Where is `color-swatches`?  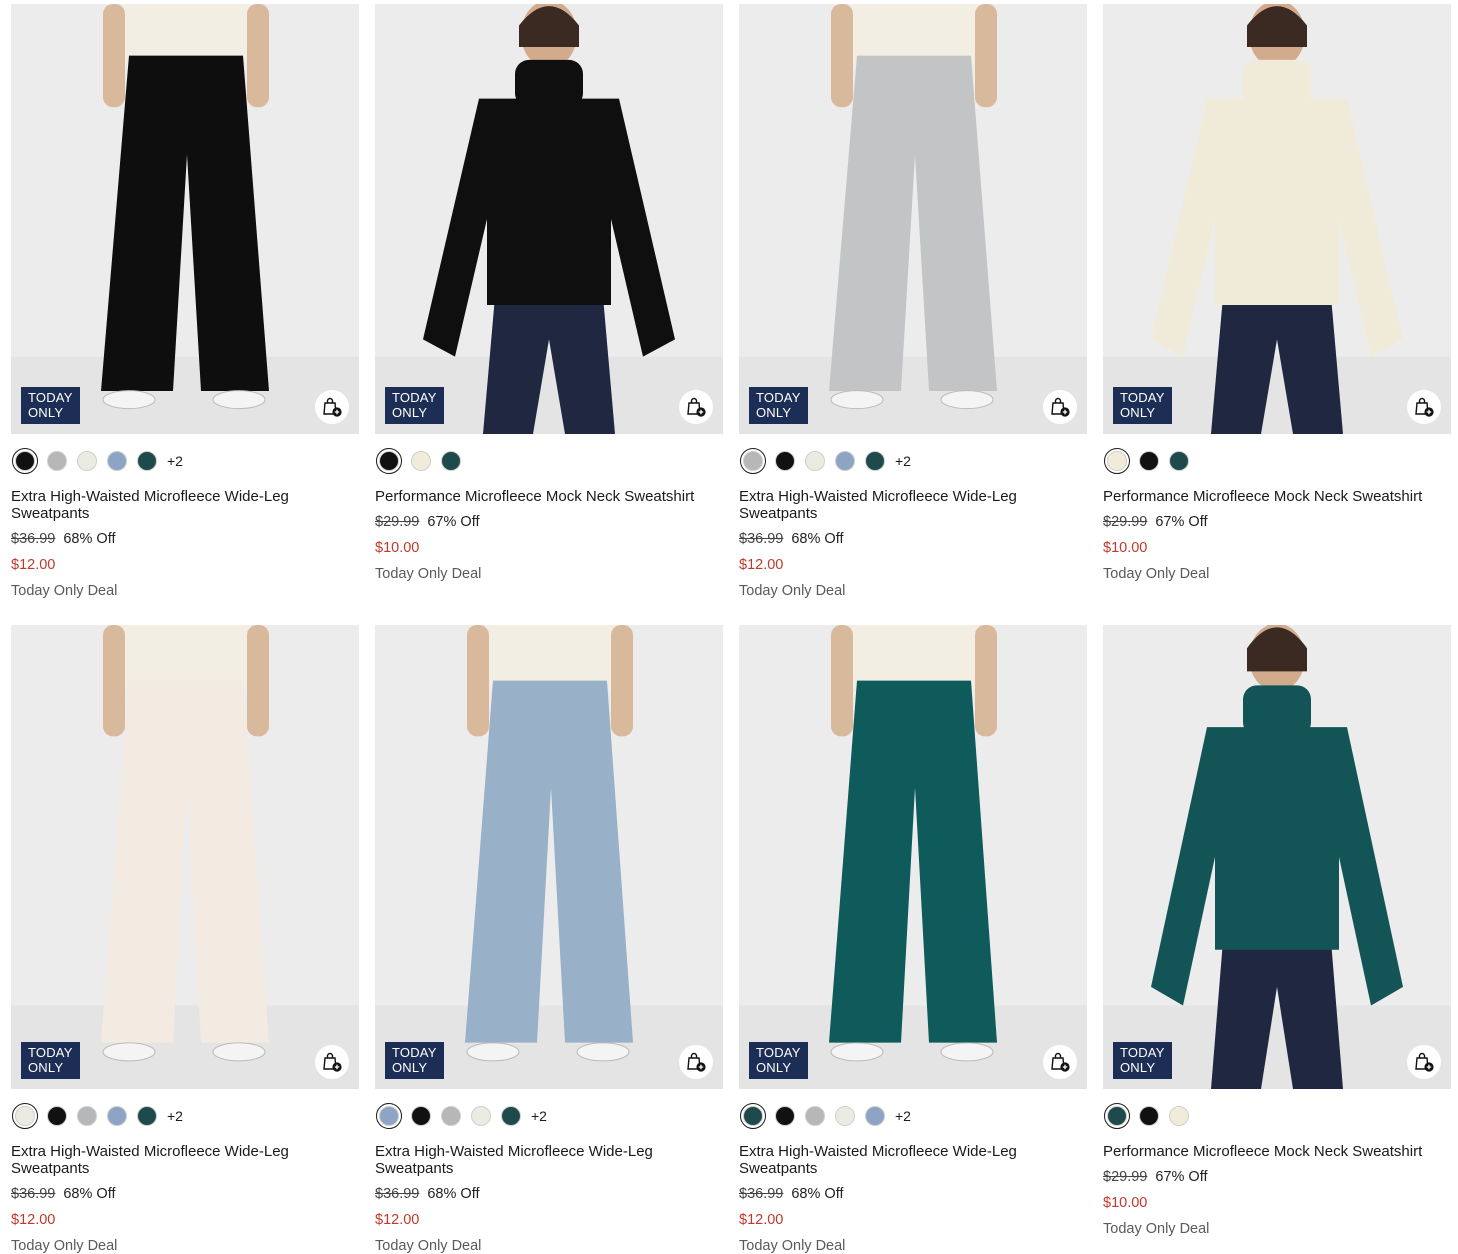
color-swatches is located at coordinates (1277, 1116).